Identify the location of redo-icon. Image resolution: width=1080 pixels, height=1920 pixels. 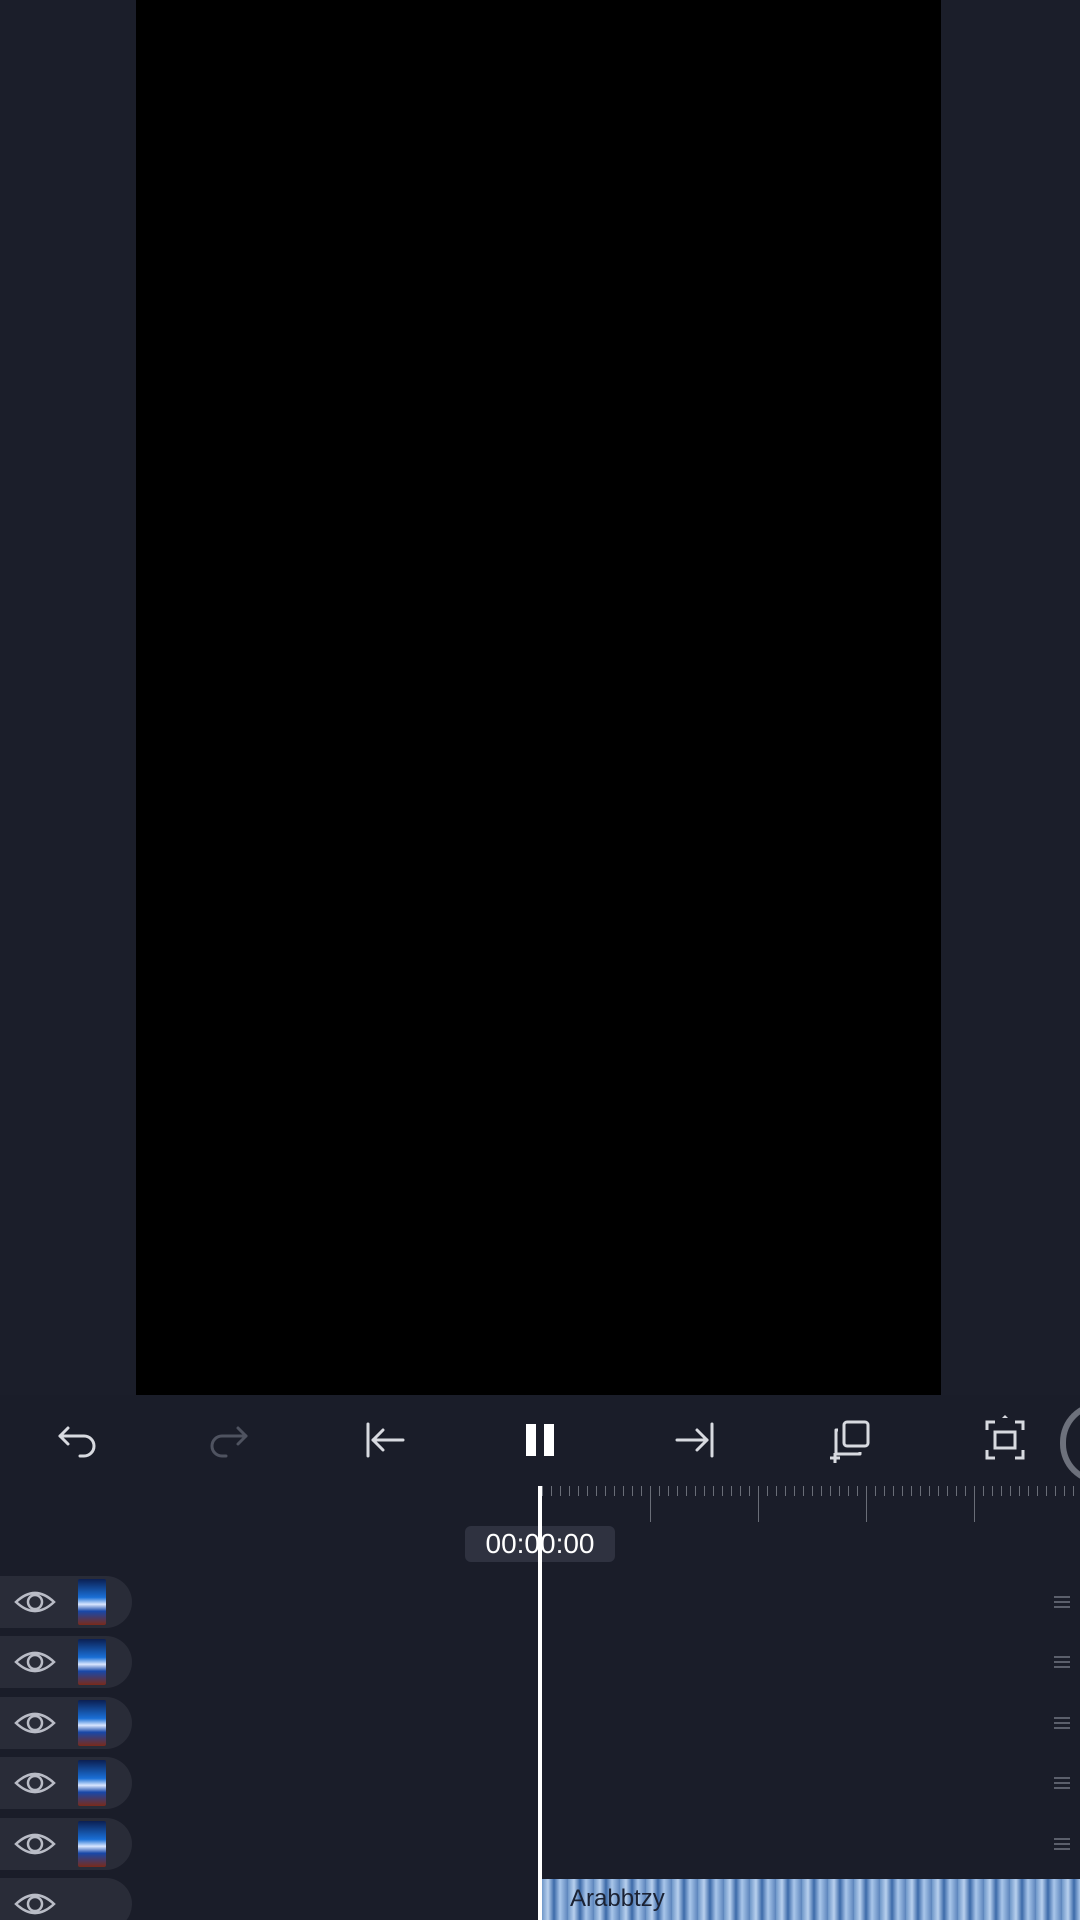
(229, 1442).